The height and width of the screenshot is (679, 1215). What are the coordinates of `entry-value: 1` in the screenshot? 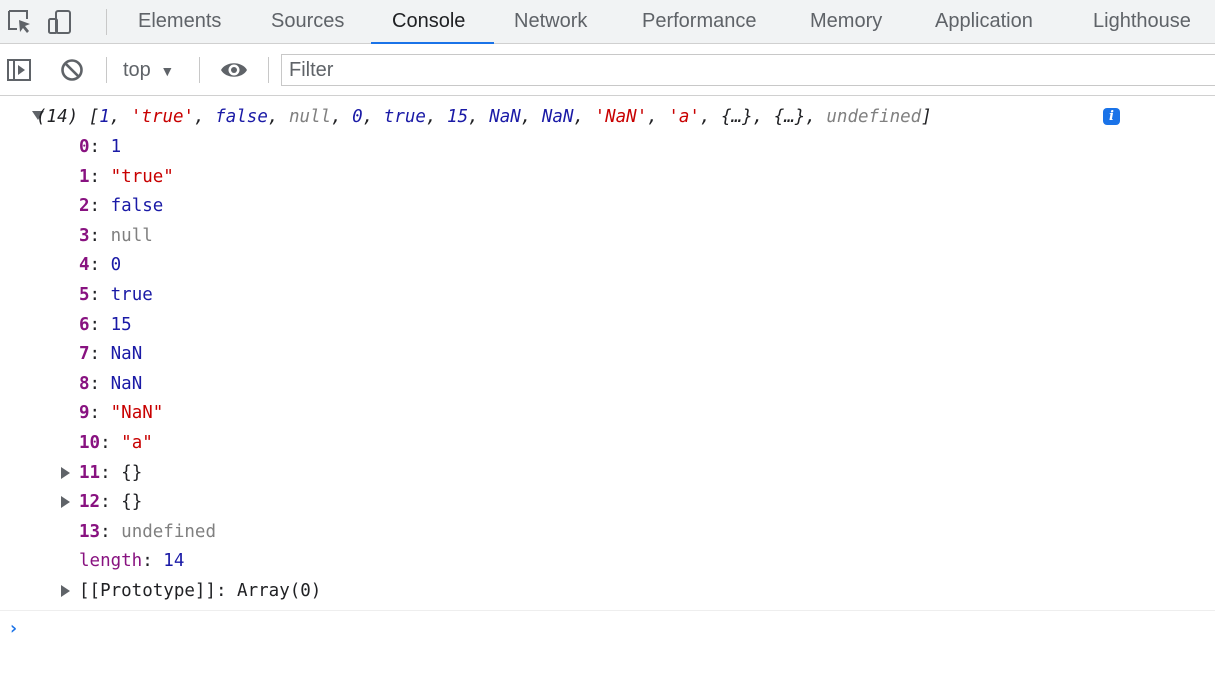 It's located at (116, 147).